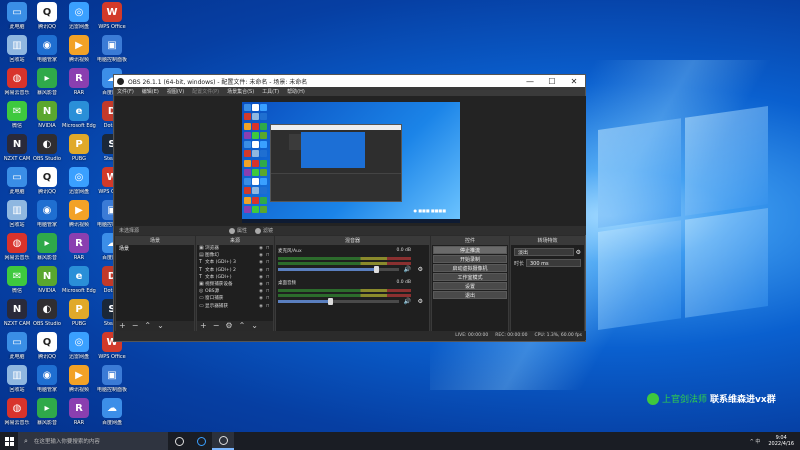  What do you see at coordinates (574, 81) in the screenshot?
I see `close-button: ✕` at bounding box center [574, 81].